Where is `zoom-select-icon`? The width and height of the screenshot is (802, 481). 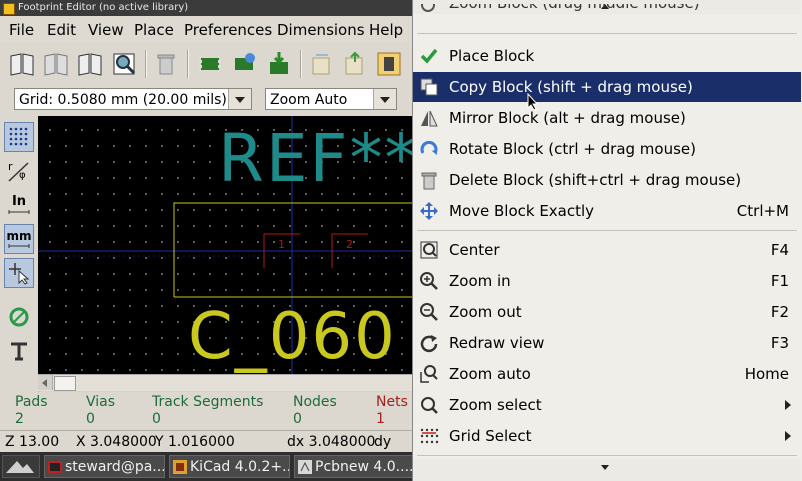 zoom-select-icon is located at coordinates (429, 405).